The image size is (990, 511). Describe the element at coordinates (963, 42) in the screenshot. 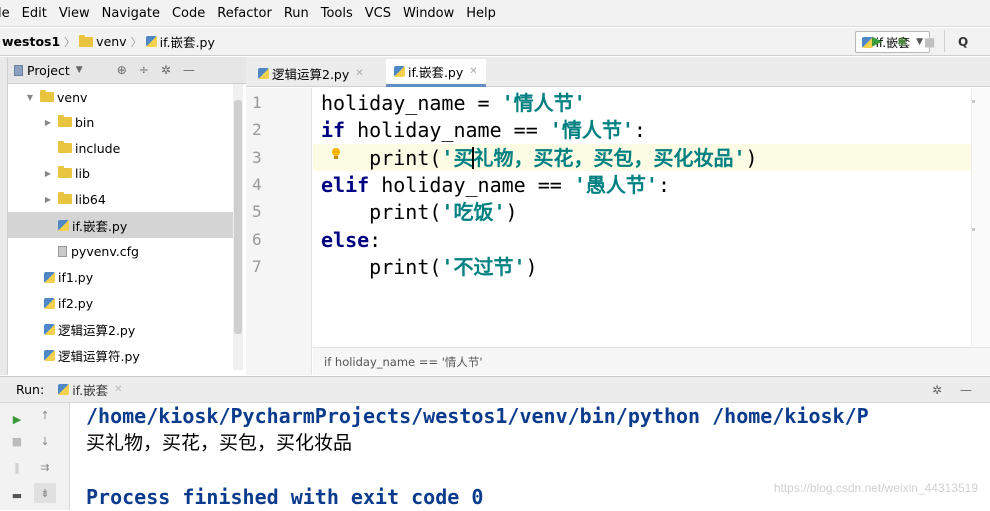

I see `search-icon: Q` at that location.